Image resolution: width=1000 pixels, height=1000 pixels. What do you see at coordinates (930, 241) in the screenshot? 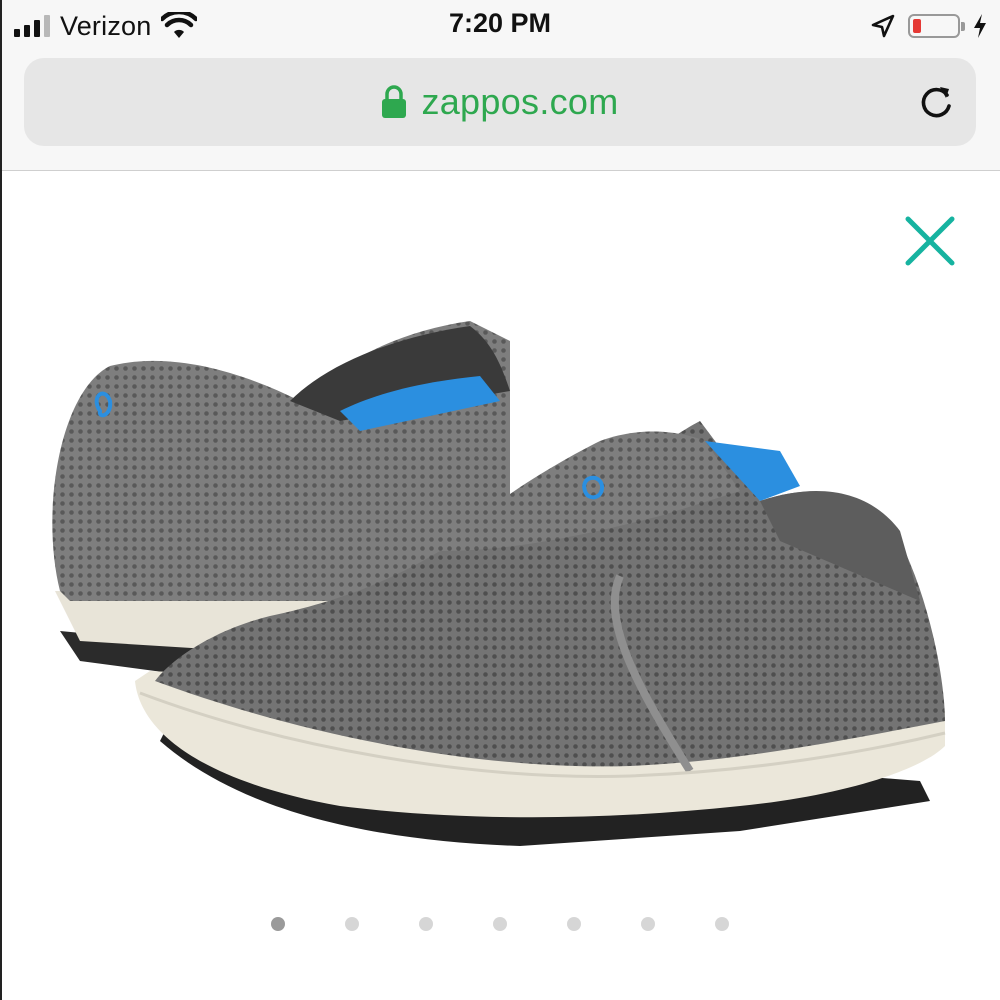
I see `close-icon` at bounding box center [930, 241].